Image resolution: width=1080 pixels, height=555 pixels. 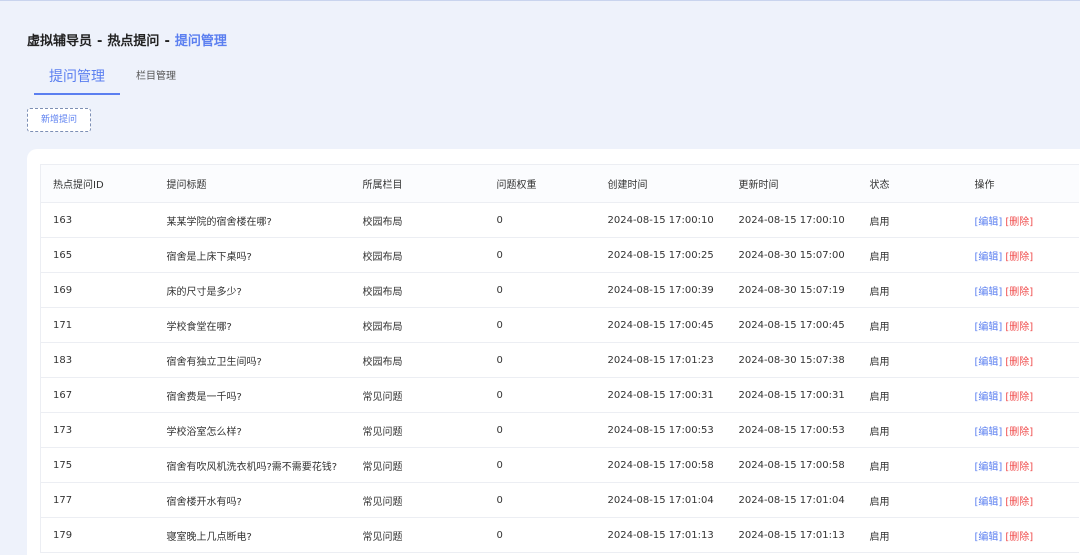 I want to click on tab-column-management: 栏目管理, so click(x=156, y=77).